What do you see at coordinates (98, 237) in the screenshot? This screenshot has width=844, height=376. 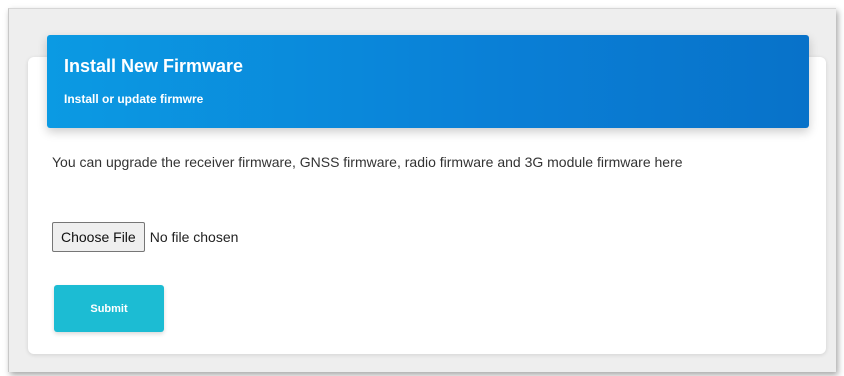 I see `choose-file-button: Choose File` at bounding box center [98, 237].